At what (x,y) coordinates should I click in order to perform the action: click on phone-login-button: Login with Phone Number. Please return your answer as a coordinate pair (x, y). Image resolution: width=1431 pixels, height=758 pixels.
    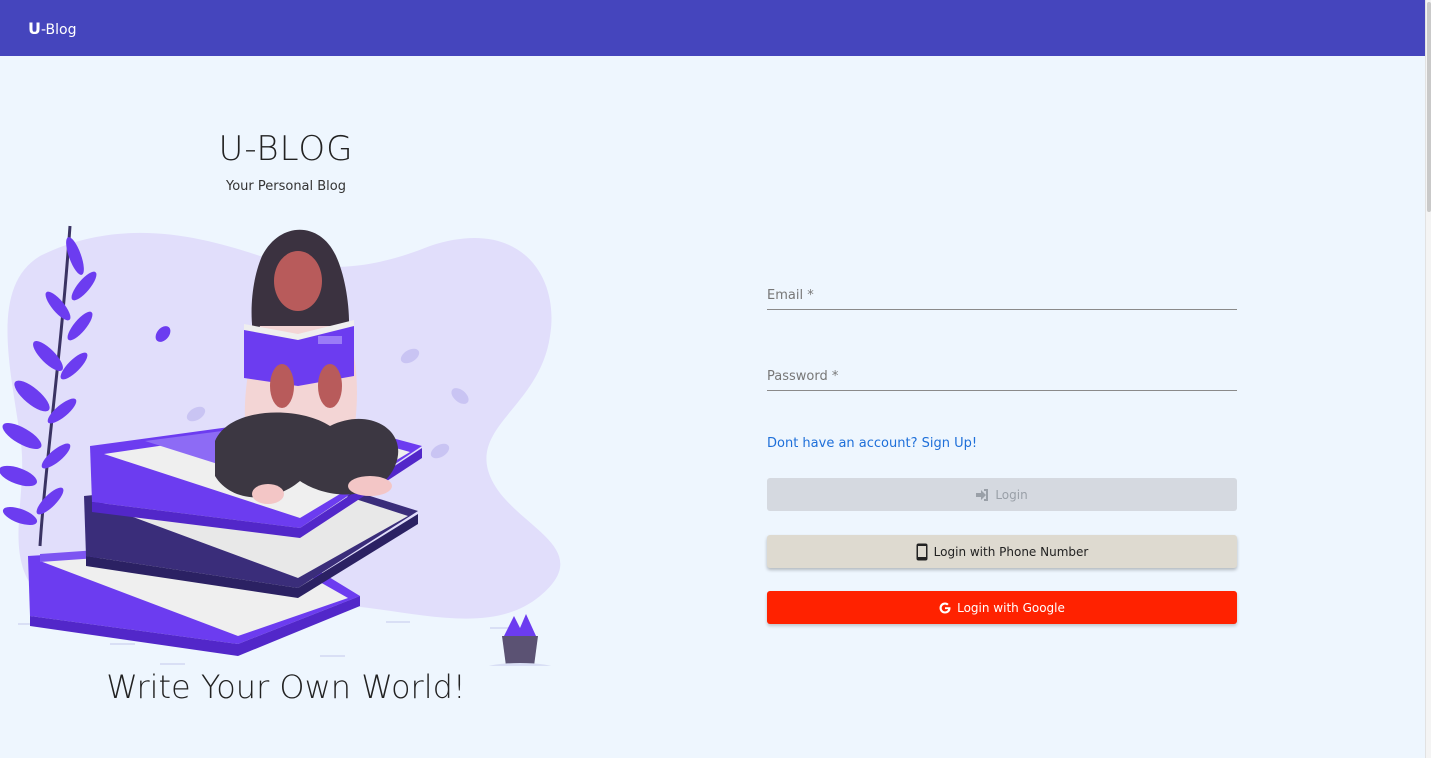
    Looking at the image, I should click on (1002, 551).